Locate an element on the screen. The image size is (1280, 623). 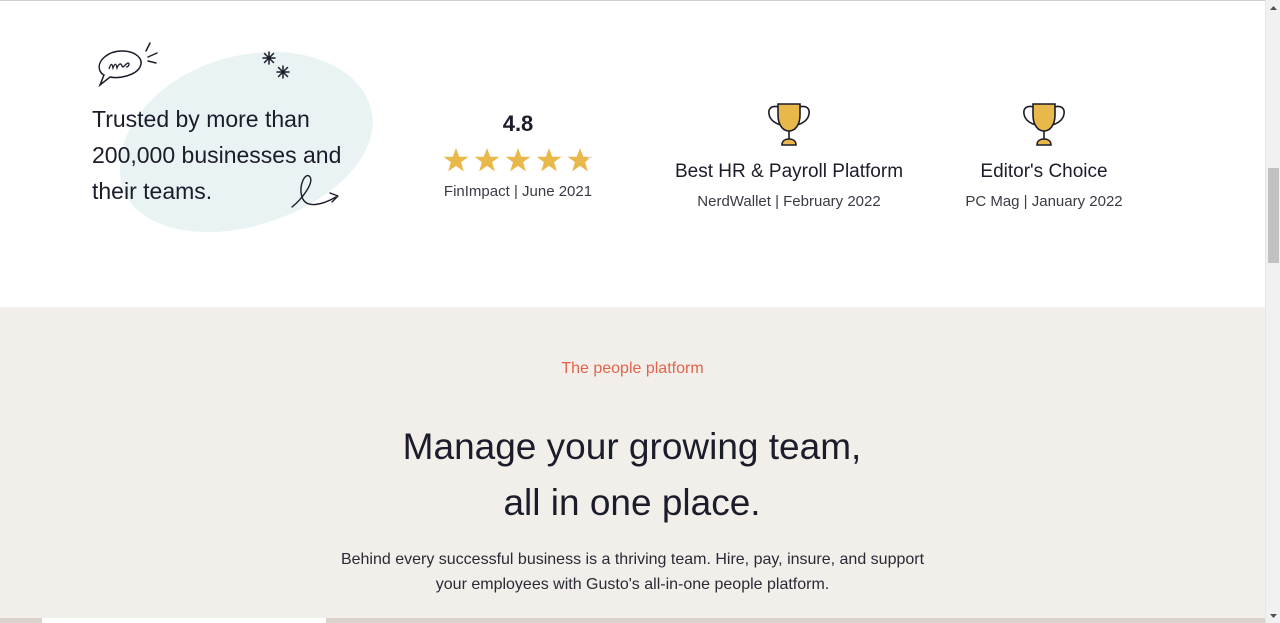
award-title: Best HR & Payroll Platform is located at coordinates (789, 171).